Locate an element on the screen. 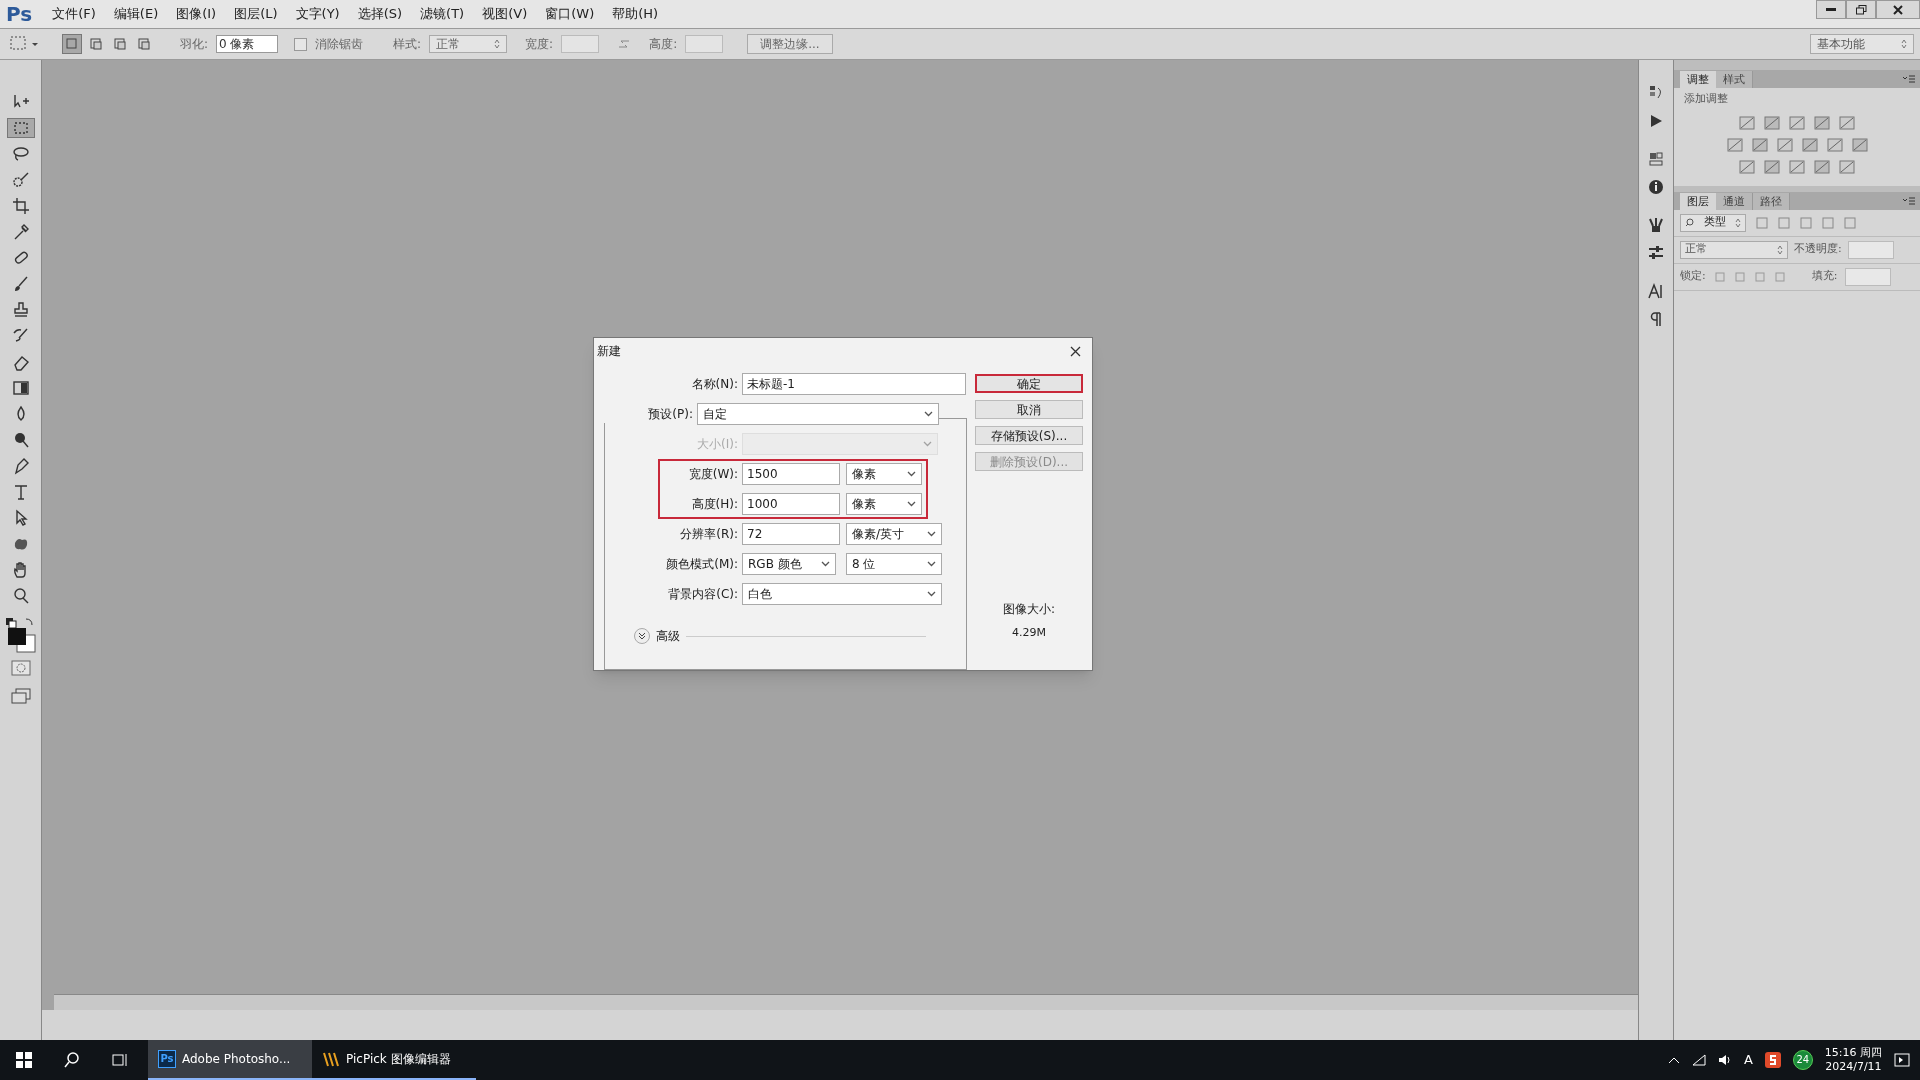  clock-date: 2024/7/11 is located at coordinates (1853, 1067).